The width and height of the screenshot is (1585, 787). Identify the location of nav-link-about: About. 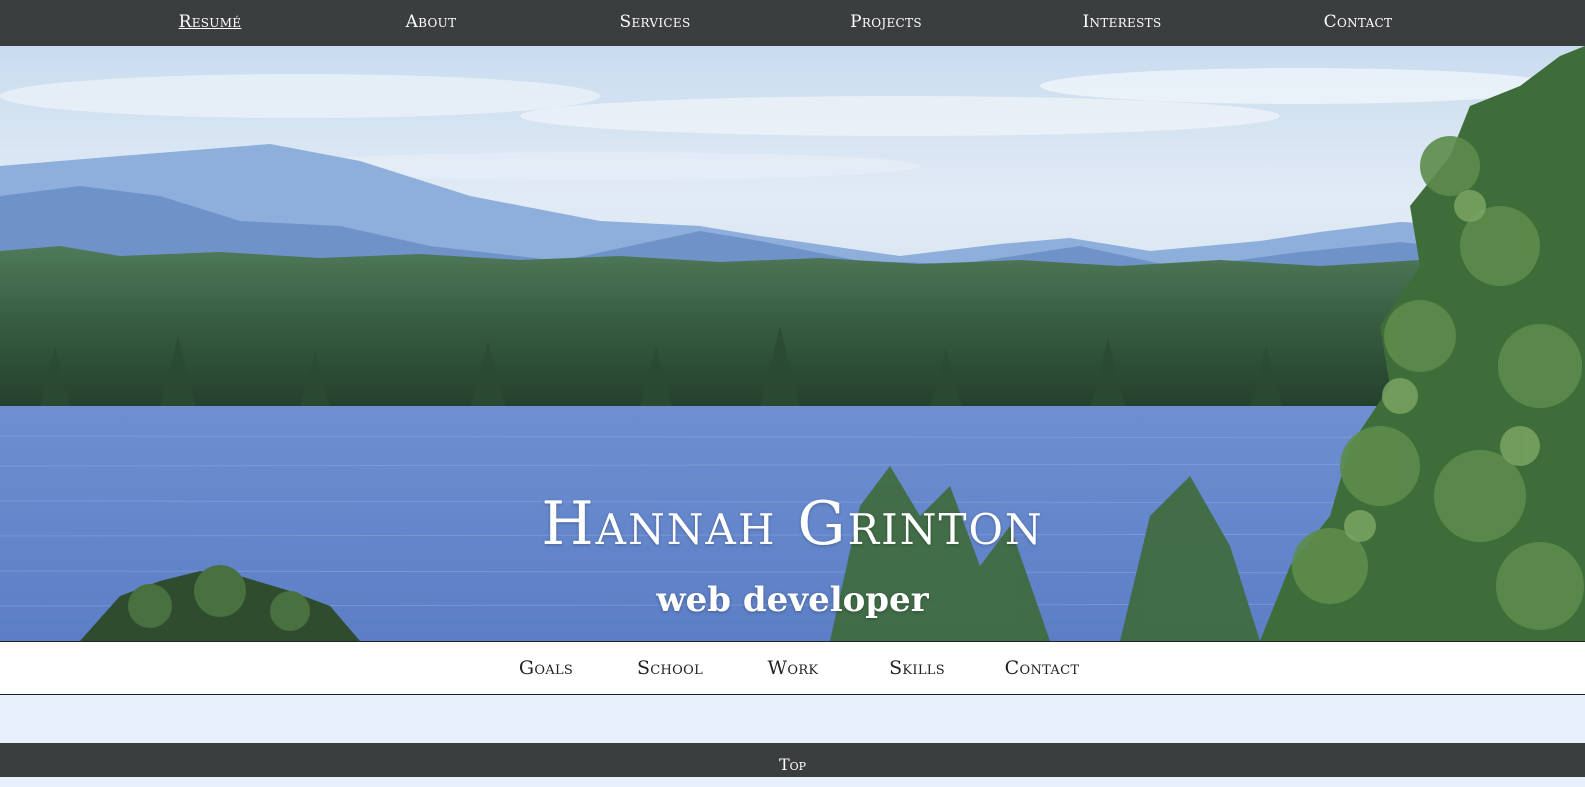
(431, 23).